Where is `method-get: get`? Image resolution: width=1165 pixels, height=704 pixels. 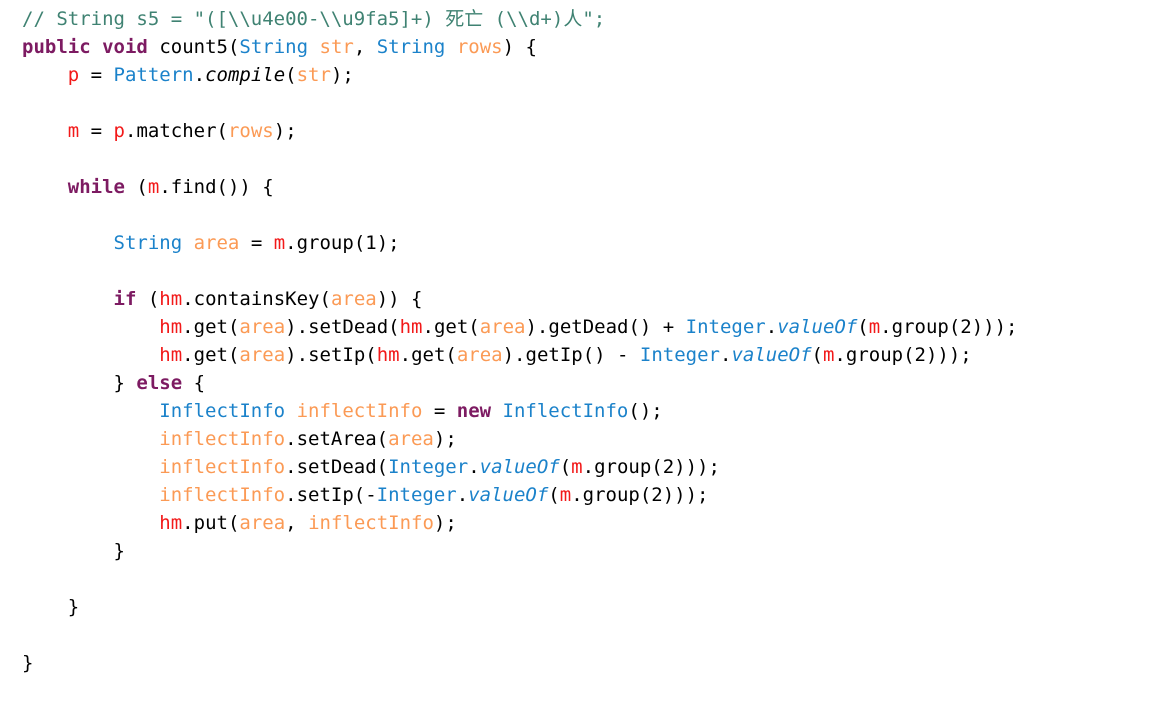 method-get: get is located at coordinates (210, 355).